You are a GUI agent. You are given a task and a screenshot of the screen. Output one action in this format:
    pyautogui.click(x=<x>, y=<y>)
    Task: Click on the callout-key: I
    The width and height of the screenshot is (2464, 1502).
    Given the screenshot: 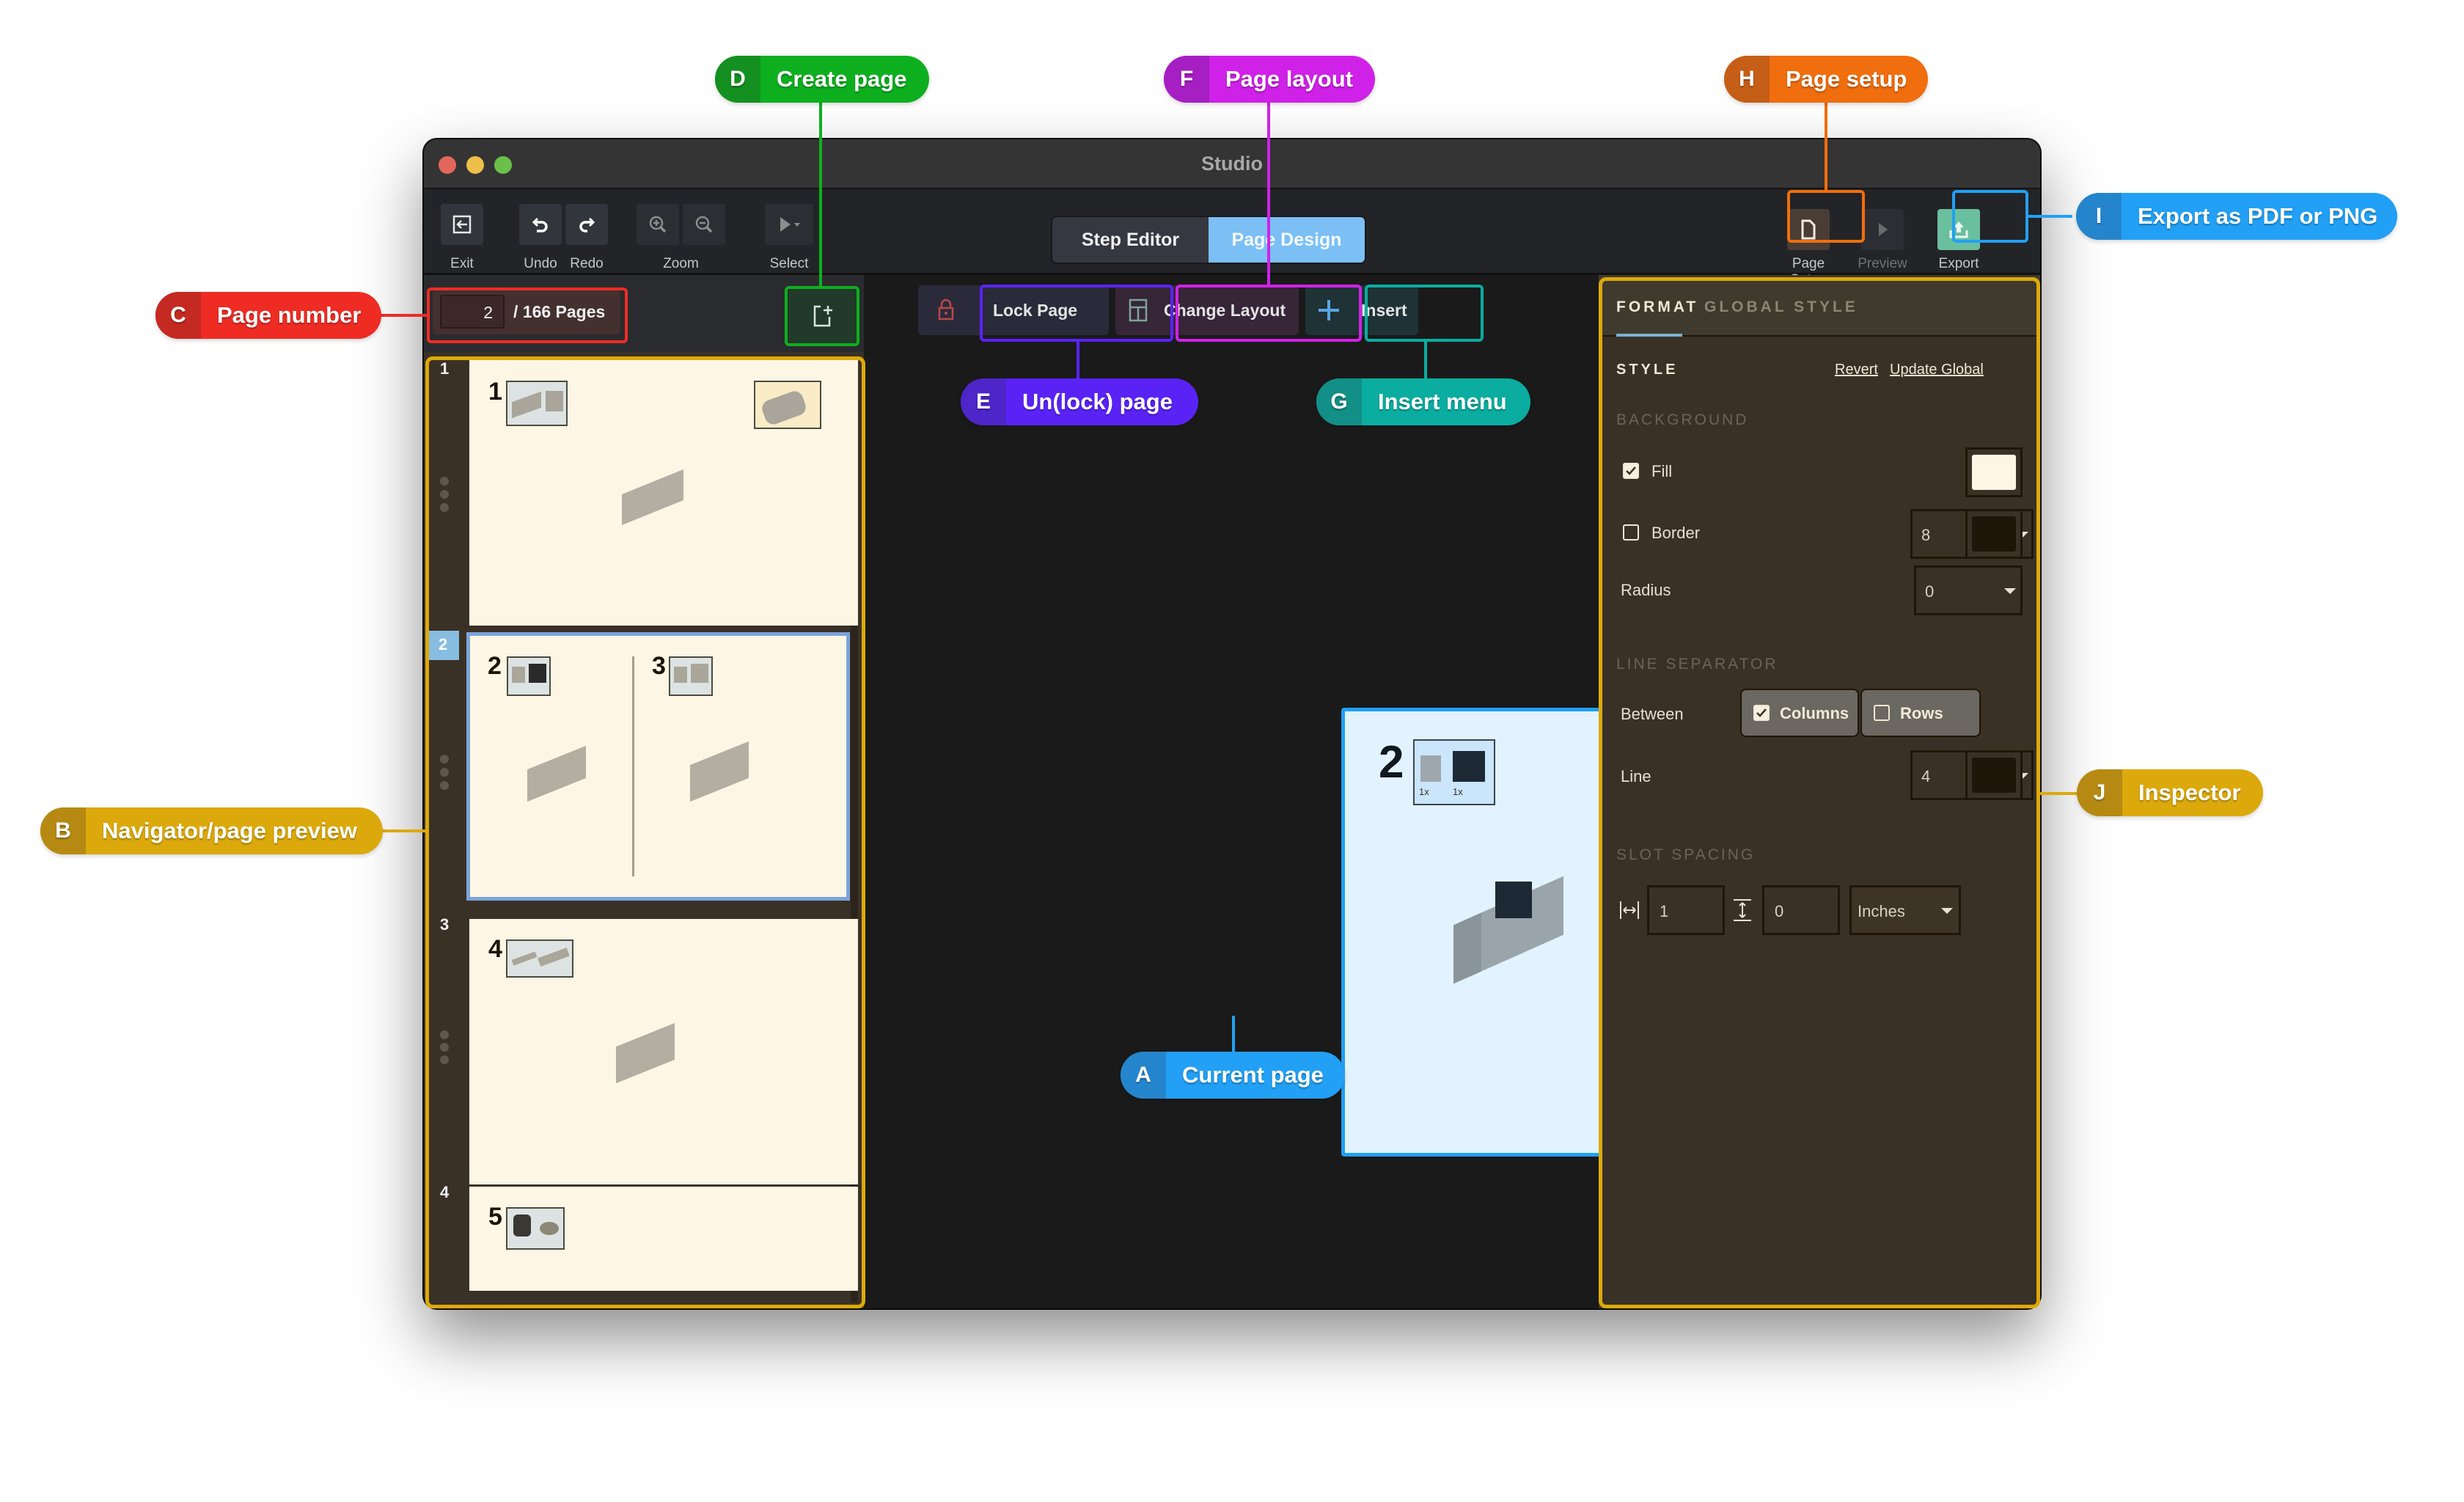 What is the action you would take?
    pyautogui.click(x=2099, y=217)
    